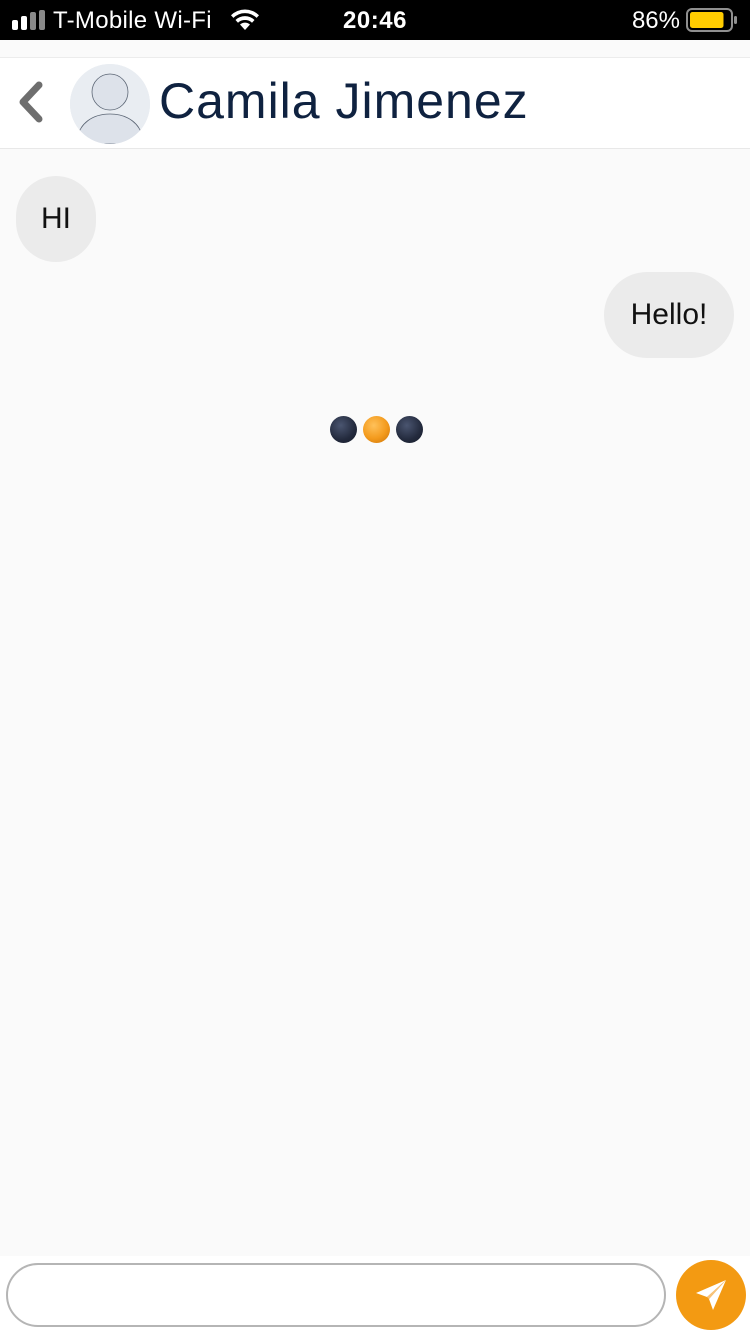  I want to click on message-input, so click(336, 1295).